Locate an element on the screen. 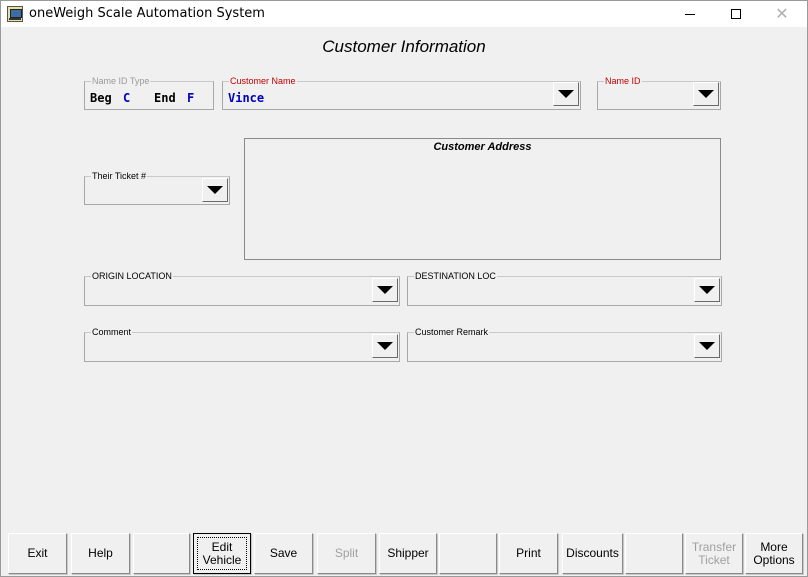  print-button: Print is located at coordinates (528, 553).